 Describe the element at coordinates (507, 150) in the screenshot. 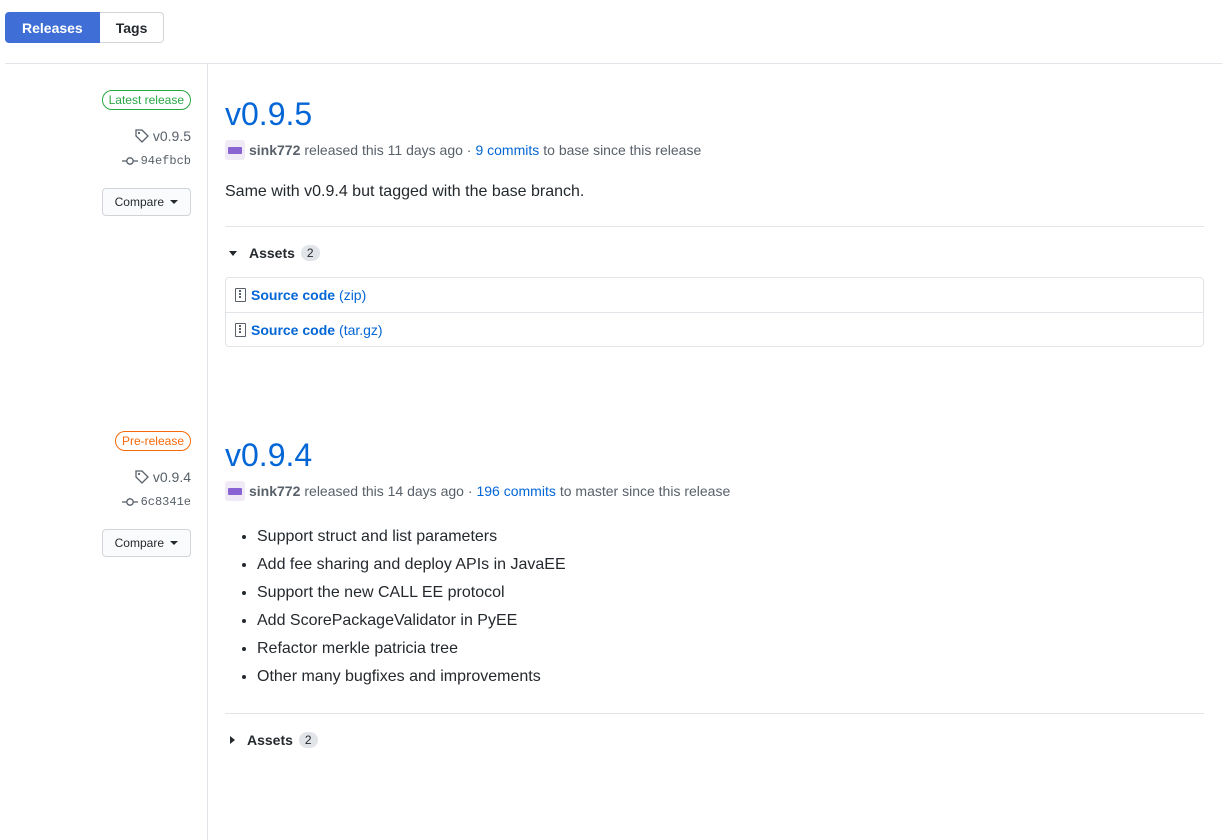

I see `commits-link: 9 commits` at that location.